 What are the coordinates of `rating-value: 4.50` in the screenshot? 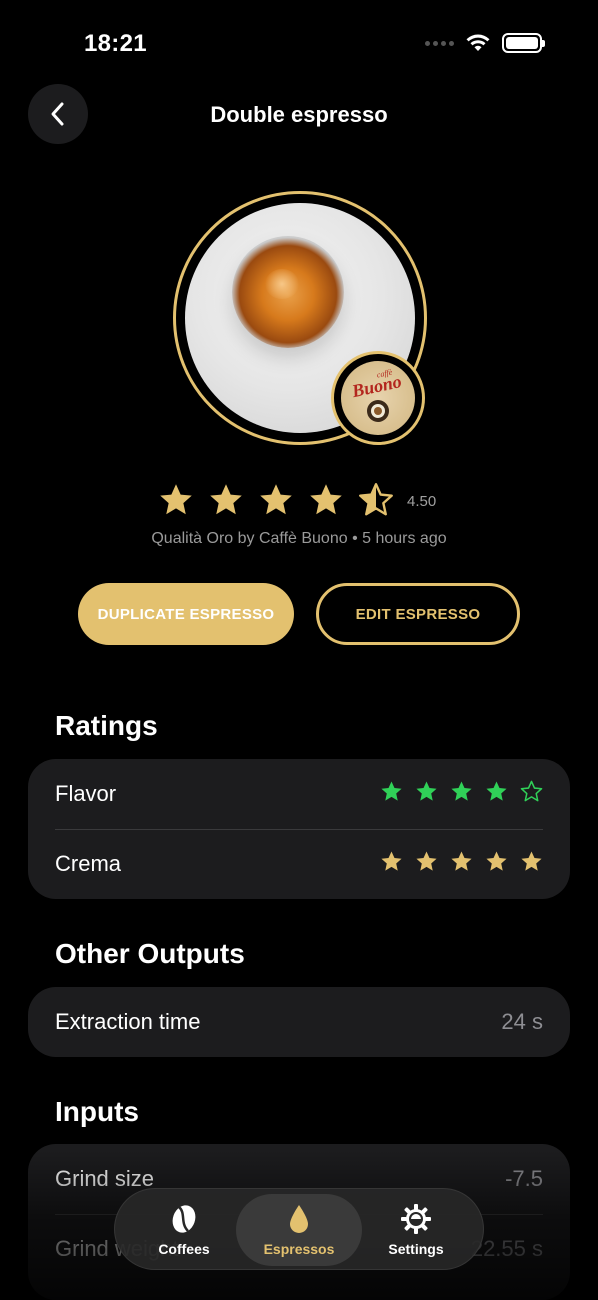 It's located at (422, 501).